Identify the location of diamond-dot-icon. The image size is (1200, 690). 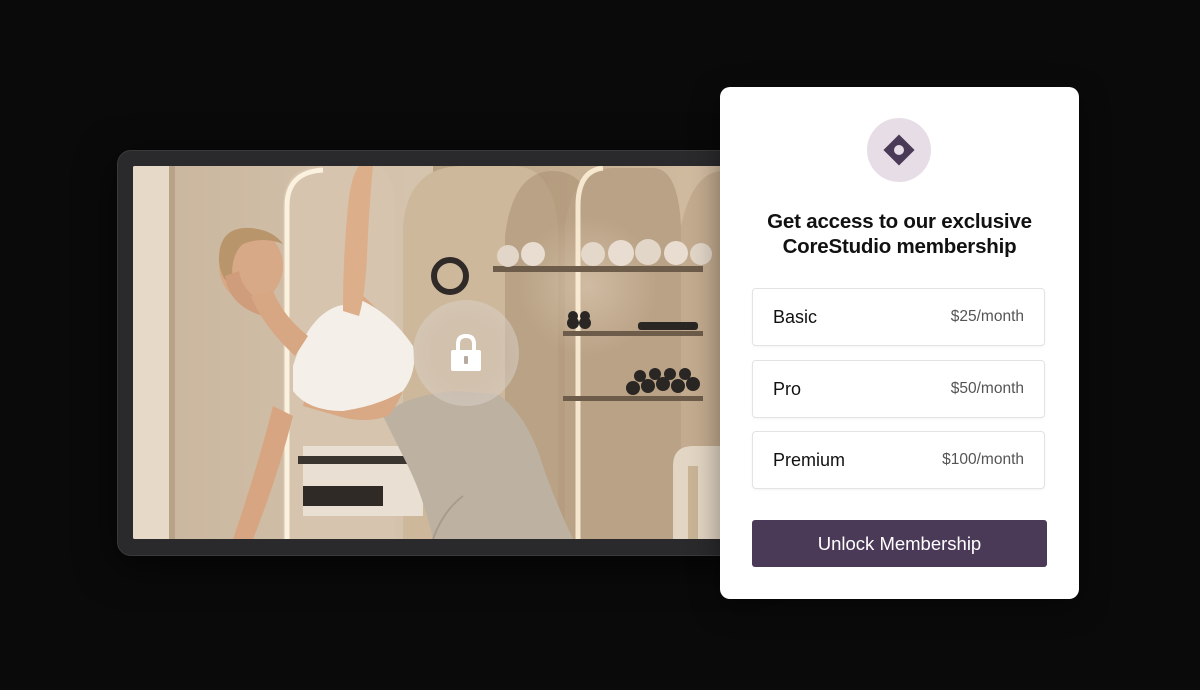
(899, 150).